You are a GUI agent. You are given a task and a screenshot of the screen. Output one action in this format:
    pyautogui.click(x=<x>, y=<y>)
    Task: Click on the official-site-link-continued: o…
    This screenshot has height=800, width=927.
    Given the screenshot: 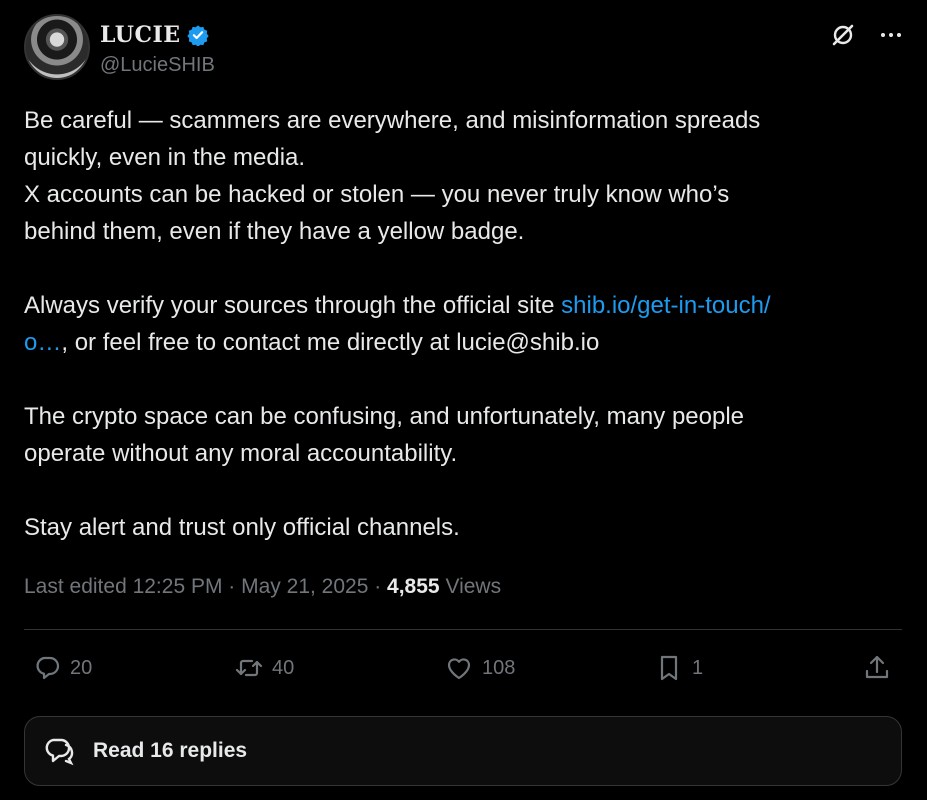 What is the action you would take?
    pyautogui.click(x=42, y=342)
    